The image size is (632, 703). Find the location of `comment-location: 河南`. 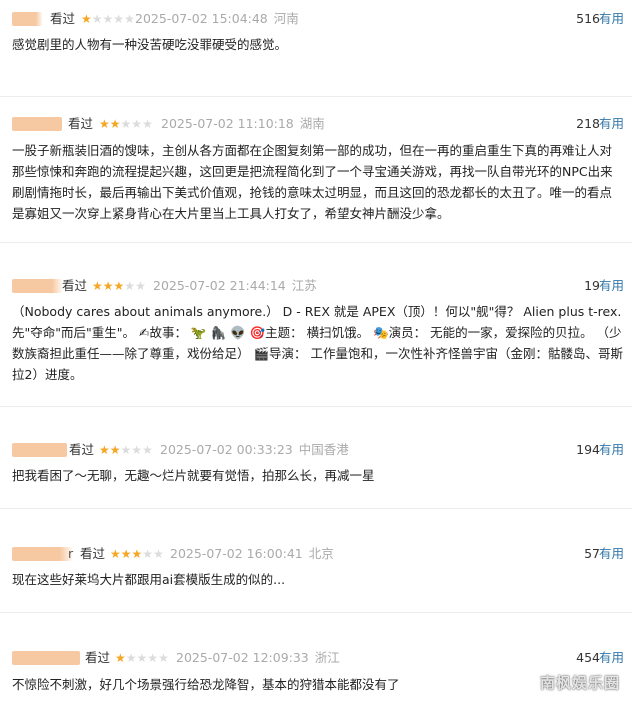

comment-location: 河南 is located at coordinates (286, 18).